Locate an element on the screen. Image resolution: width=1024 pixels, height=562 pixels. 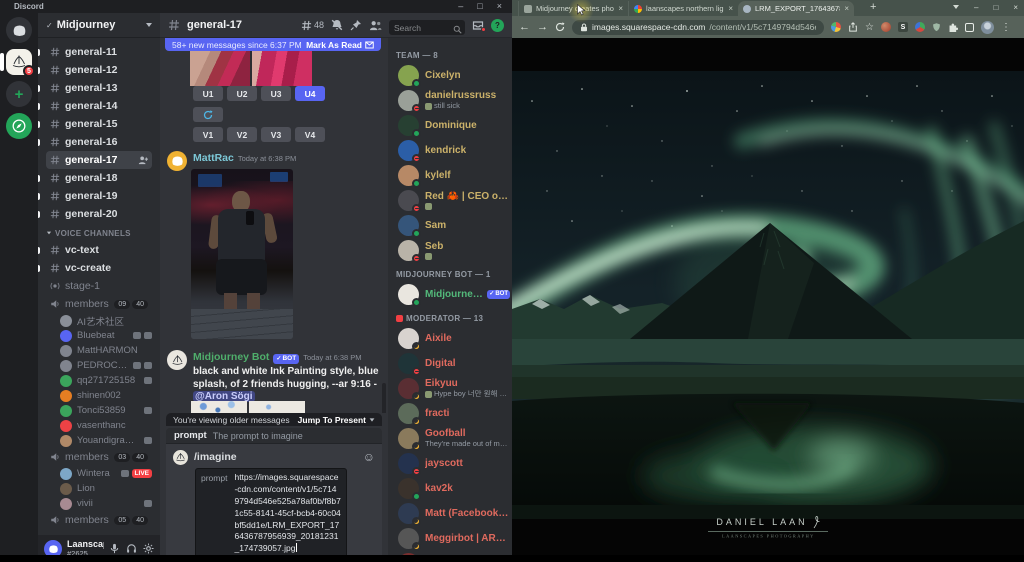
upscale-button: U2 is located at coordinates (242, 93).